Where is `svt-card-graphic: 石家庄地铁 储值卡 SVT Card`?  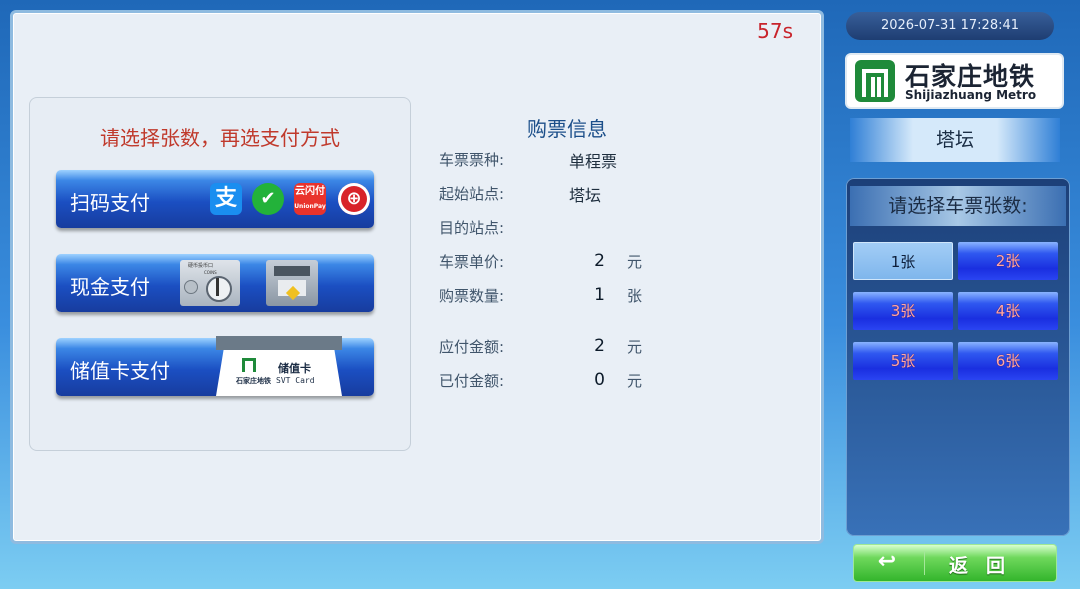 svt-card-graphic: 石家庄地铁 储值卡 SVT Card is located at coordinates (279, 373).